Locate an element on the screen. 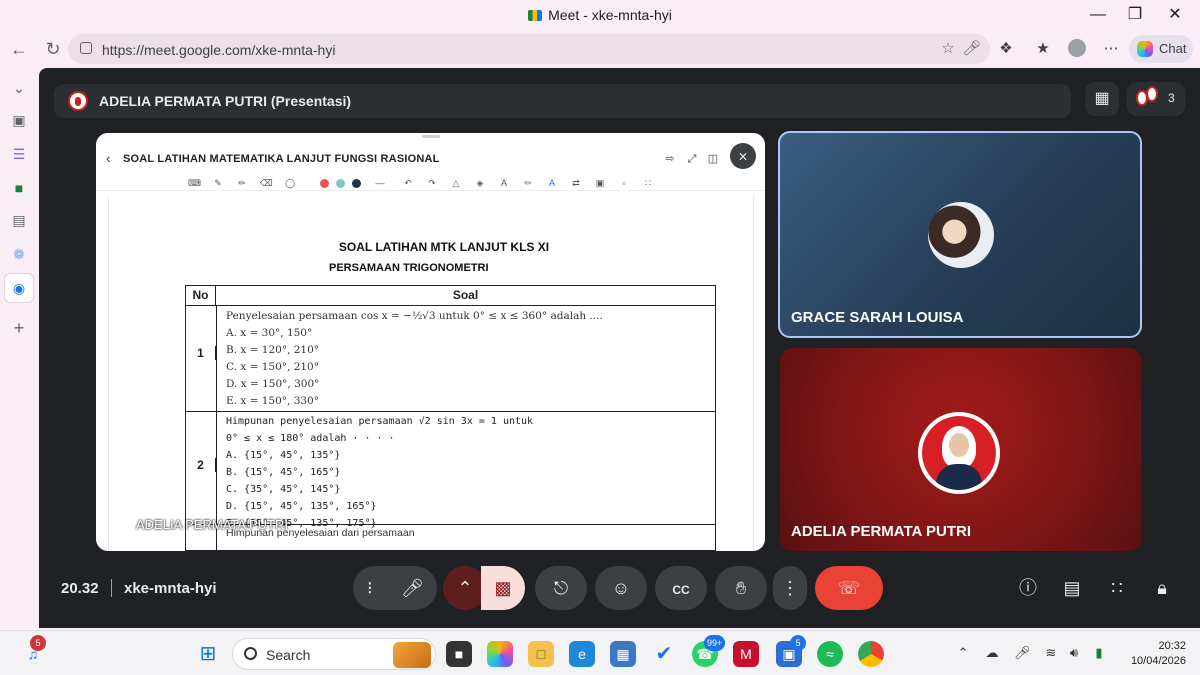 This screenshot has height=675, width=1200. participant-tile-grace: GRACE SARAH LOUISA is located at coordinates (960, 234).